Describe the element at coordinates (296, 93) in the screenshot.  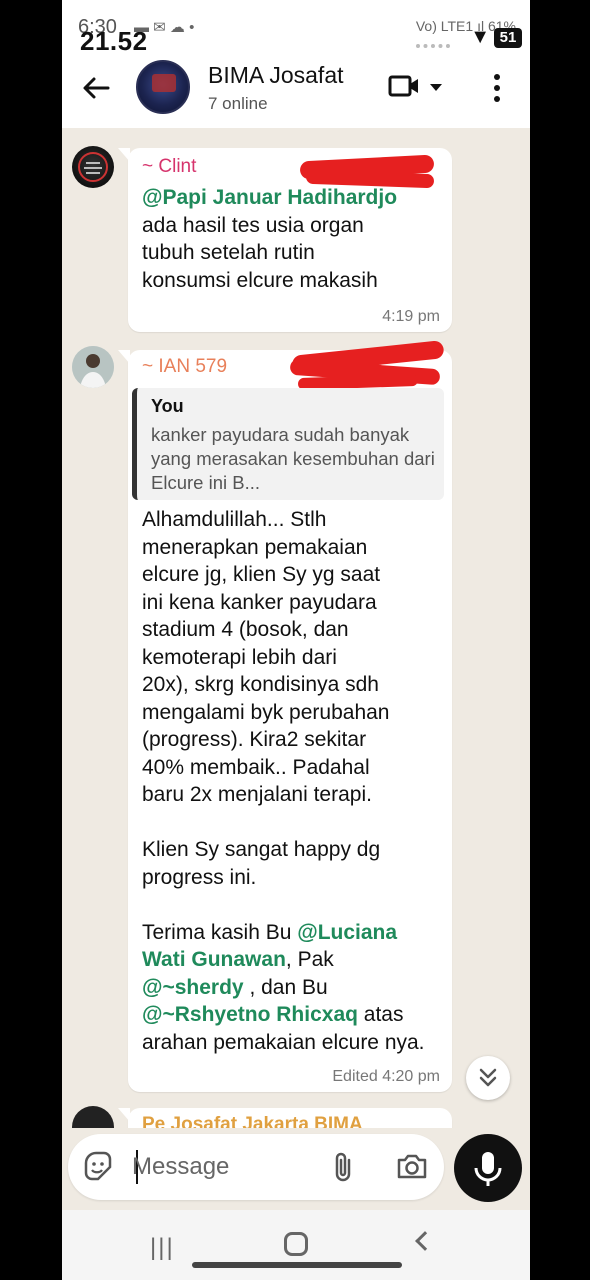
I see `chat-header: BIMA Josafat 7 online` at that location.